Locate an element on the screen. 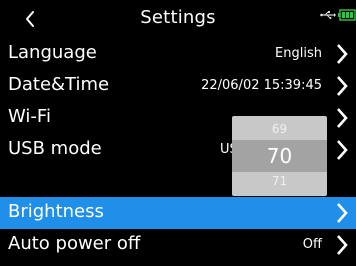 The height and width of the screenshot is (266, 356). header-bar: Settings is located at coordinates (178, 19).